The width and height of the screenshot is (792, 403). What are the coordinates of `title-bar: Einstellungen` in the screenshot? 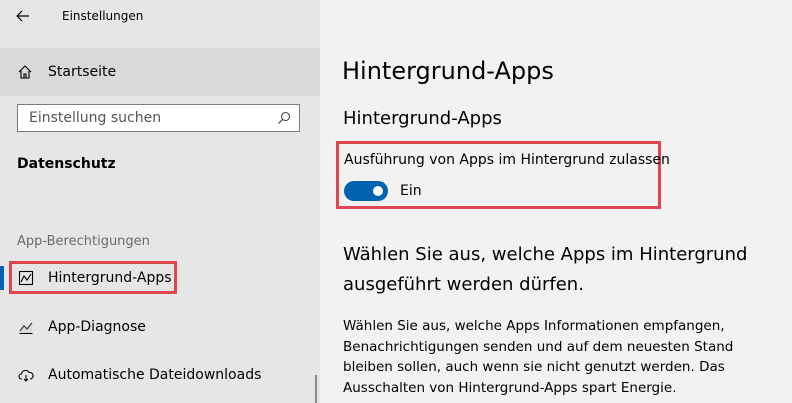 It's located at (160, 17).